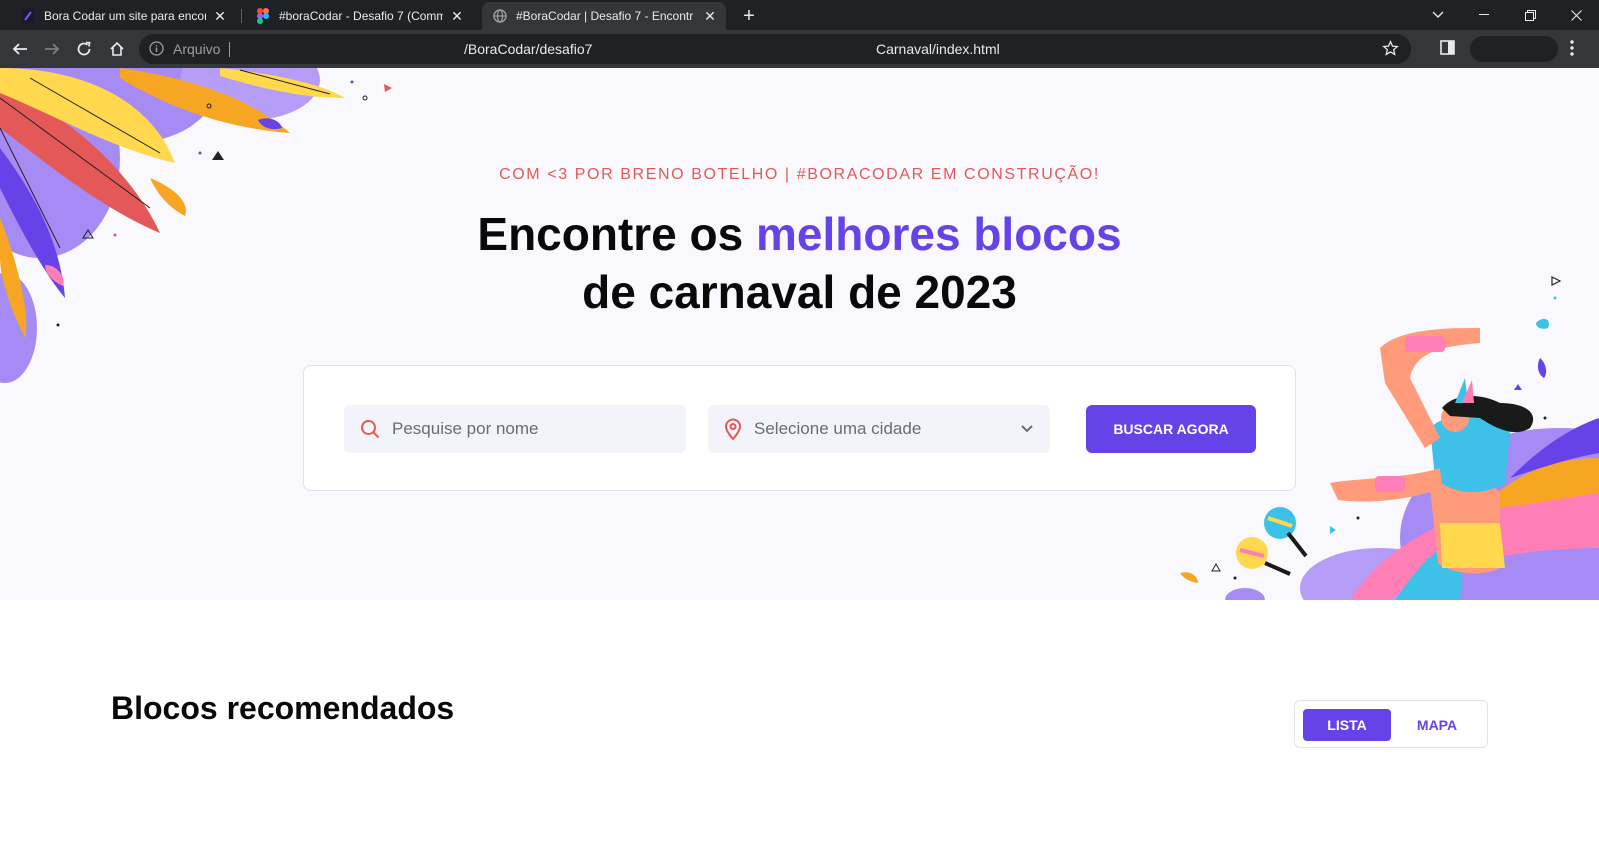 The height and width of the screenshot is (857, 1599). What do you see at coordinates (1572, 50) in the screenshot?
I see `browser-menu-icon` at bounding box center [1572, 50].